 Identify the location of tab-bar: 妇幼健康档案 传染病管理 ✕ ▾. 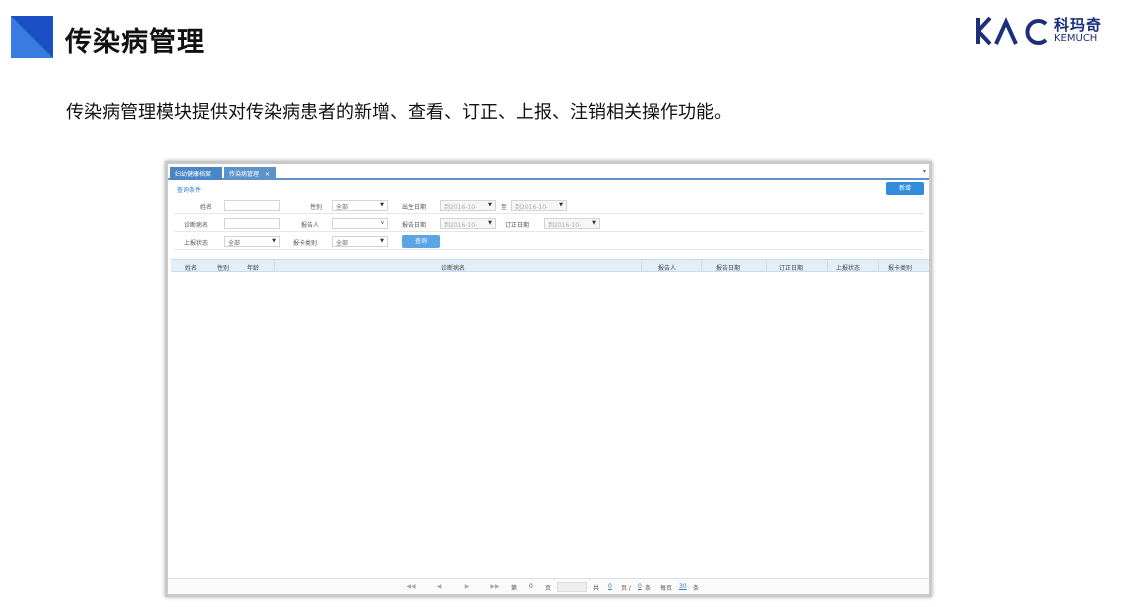
(548, 172).